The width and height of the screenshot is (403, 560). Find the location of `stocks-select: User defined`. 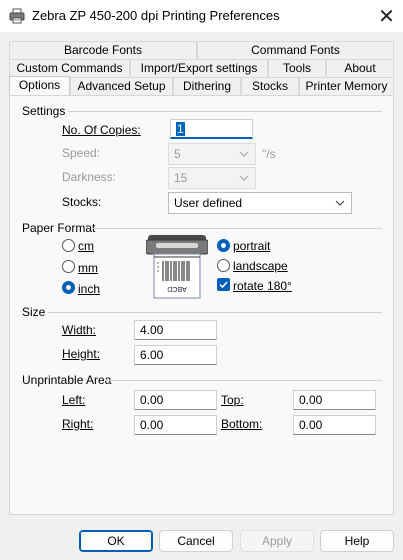

stocks-select: User defined is located at coordinates (260, 203).